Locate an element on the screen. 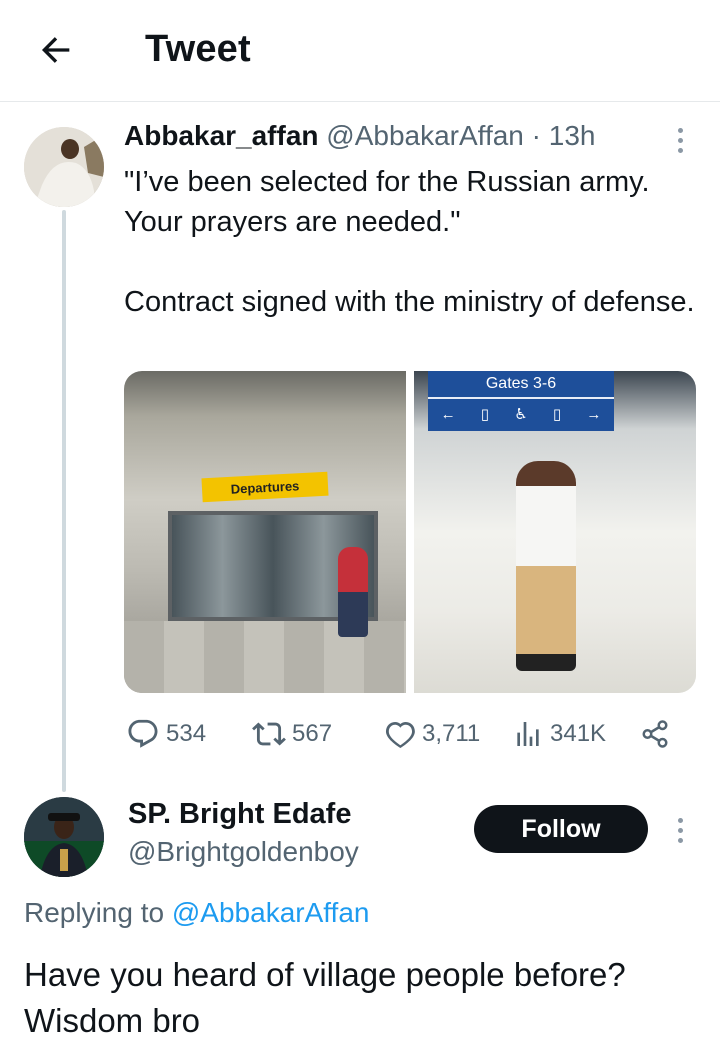 The width and height of the screenshot is (720, 1061). gate-sign: Gates 3-6 ← ▯ ♿ ▯ → is located at coordinates (521, 401).